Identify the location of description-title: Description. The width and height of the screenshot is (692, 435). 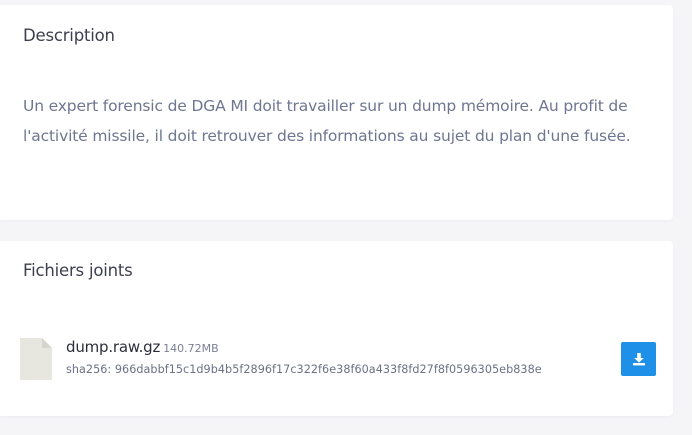
(69, 35).